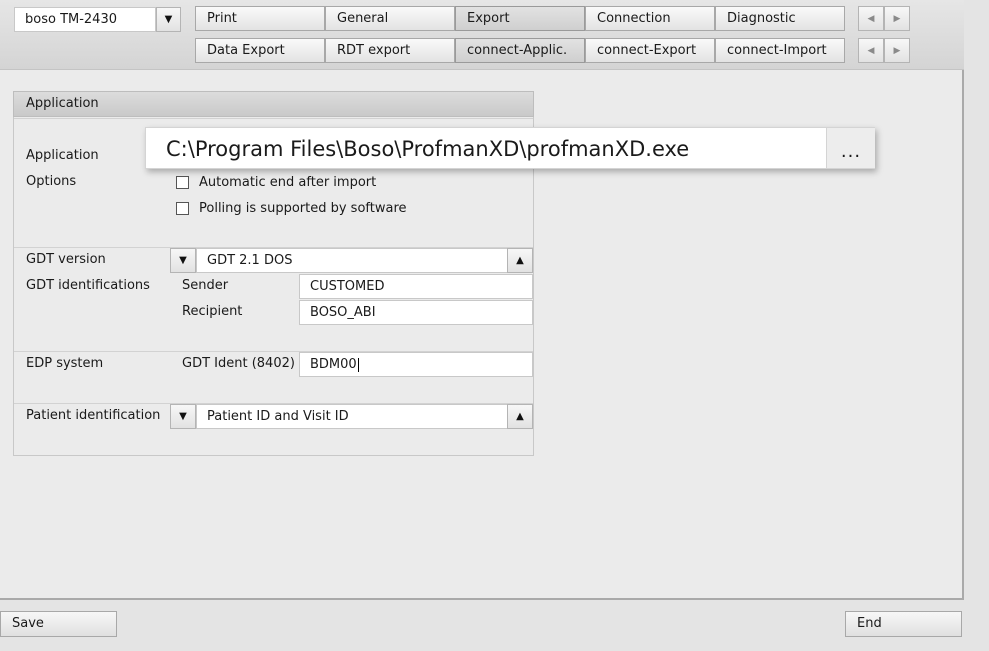  What do you see at coordinates (634, 18) in the screenshot?
I see `tab-label: Connection` at bounding box center [634, 18].